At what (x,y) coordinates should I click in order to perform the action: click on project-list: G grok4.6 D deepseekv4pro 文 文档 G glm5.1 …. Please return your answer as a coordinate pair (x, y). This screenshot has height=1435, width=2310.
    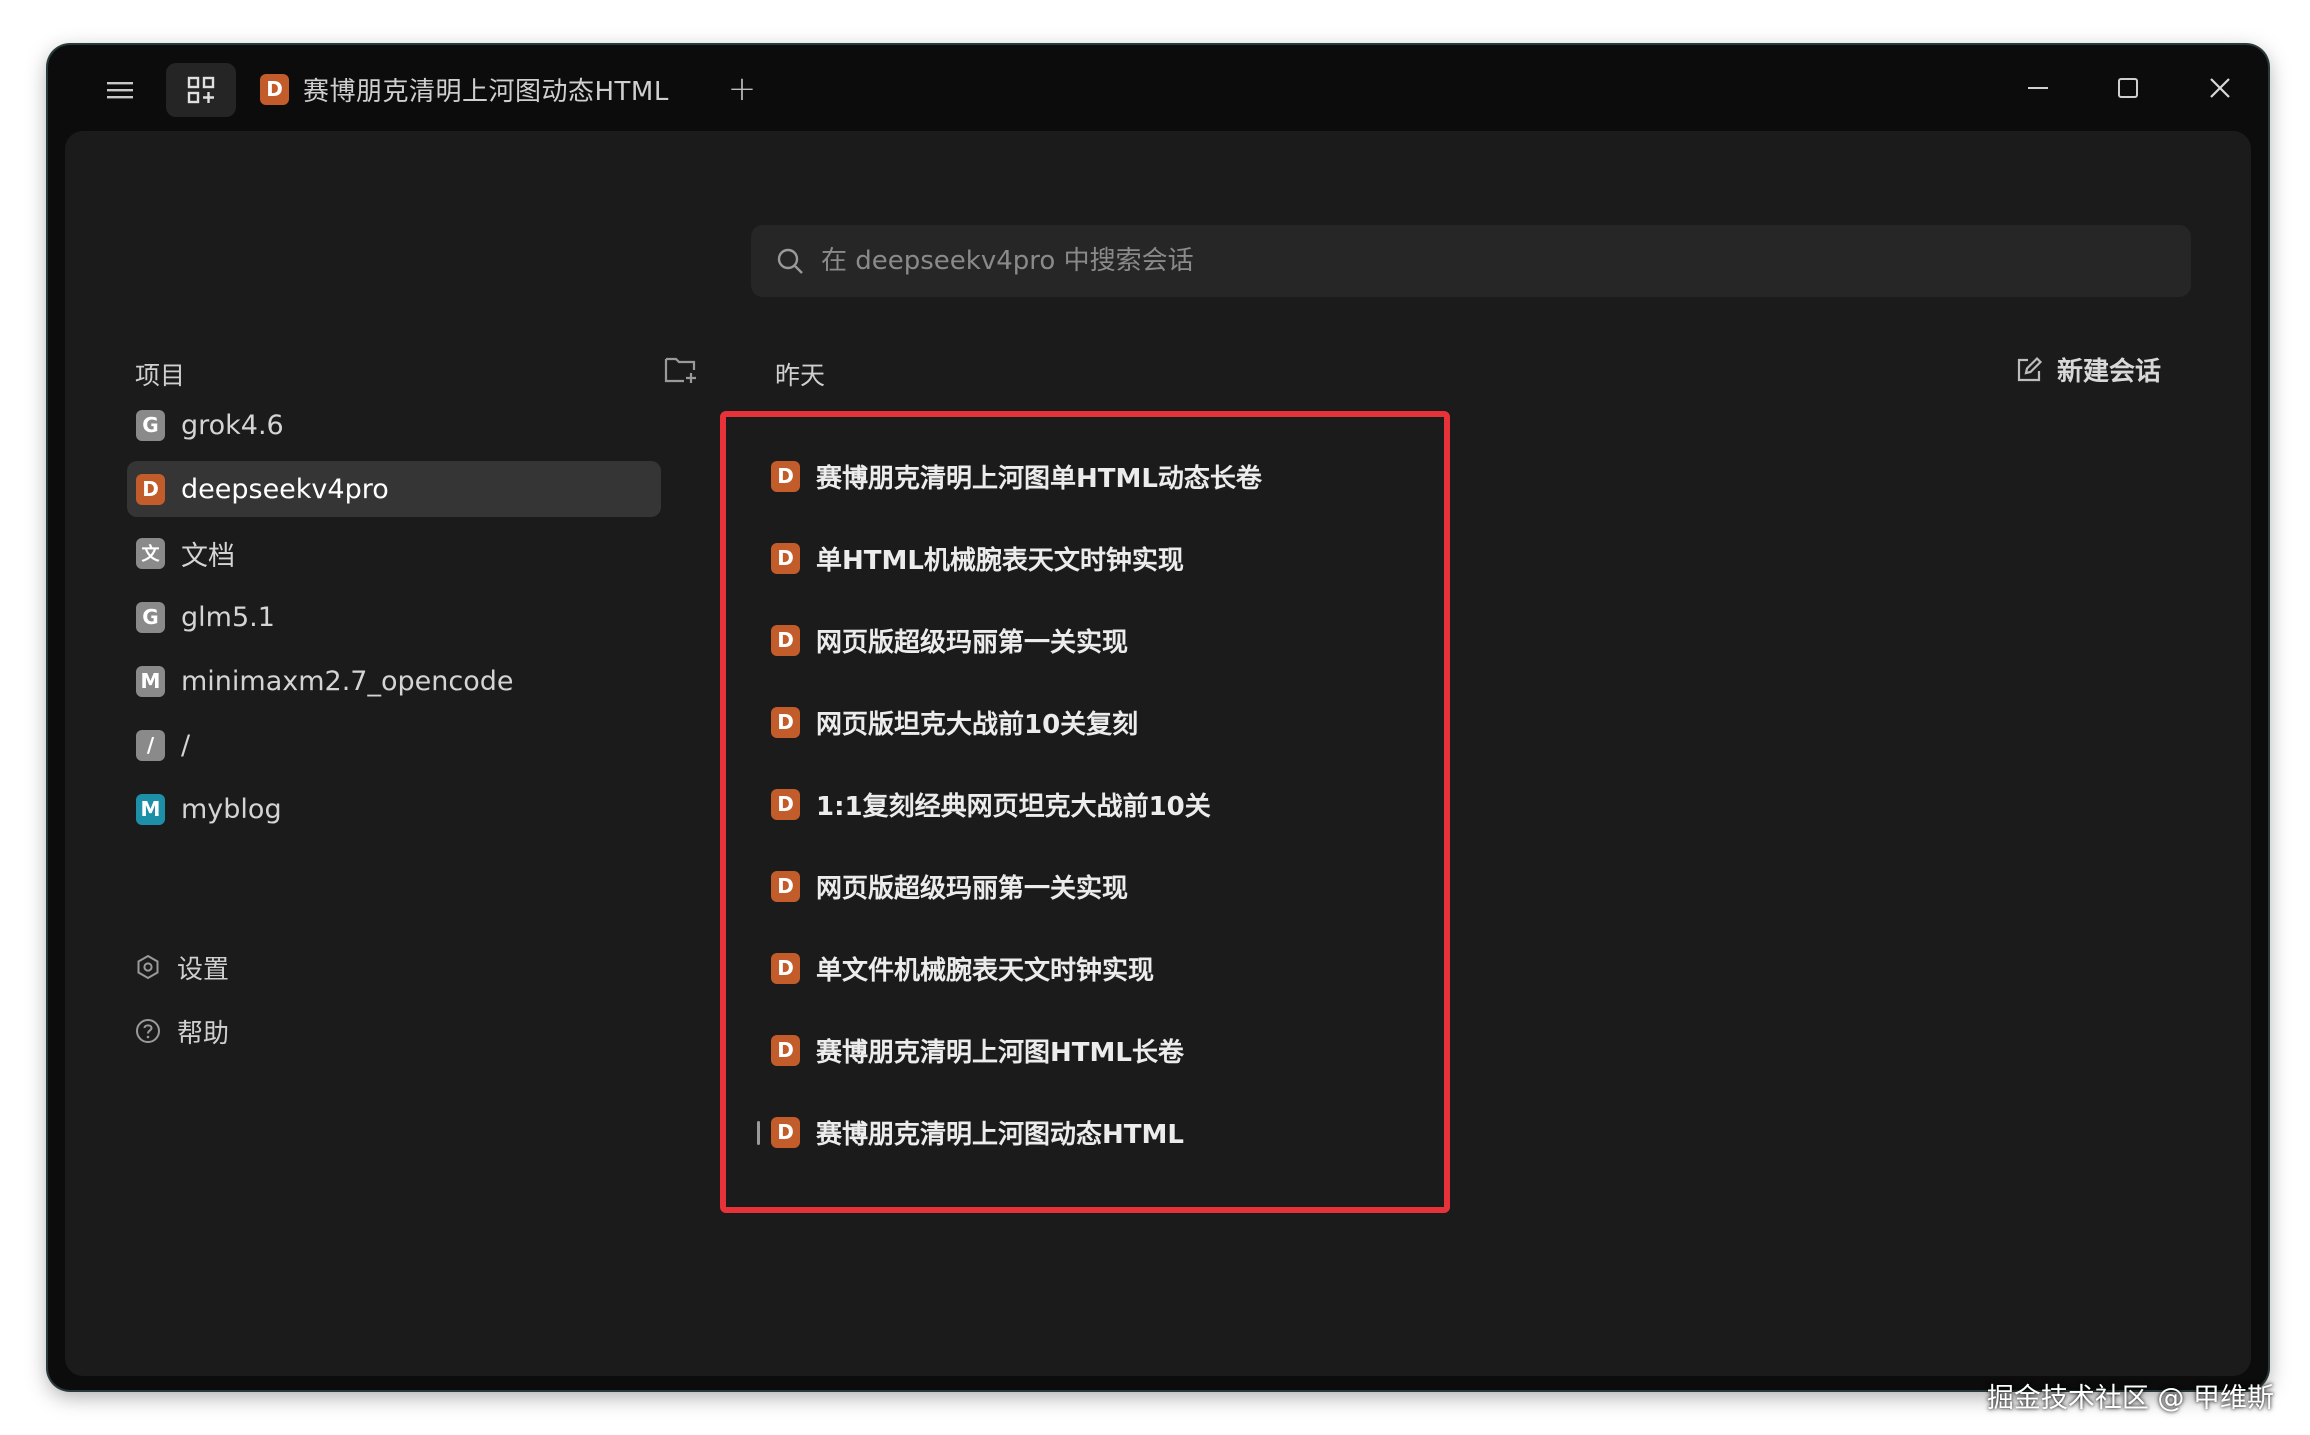
    Looking at the image, I should click on (394, 621).